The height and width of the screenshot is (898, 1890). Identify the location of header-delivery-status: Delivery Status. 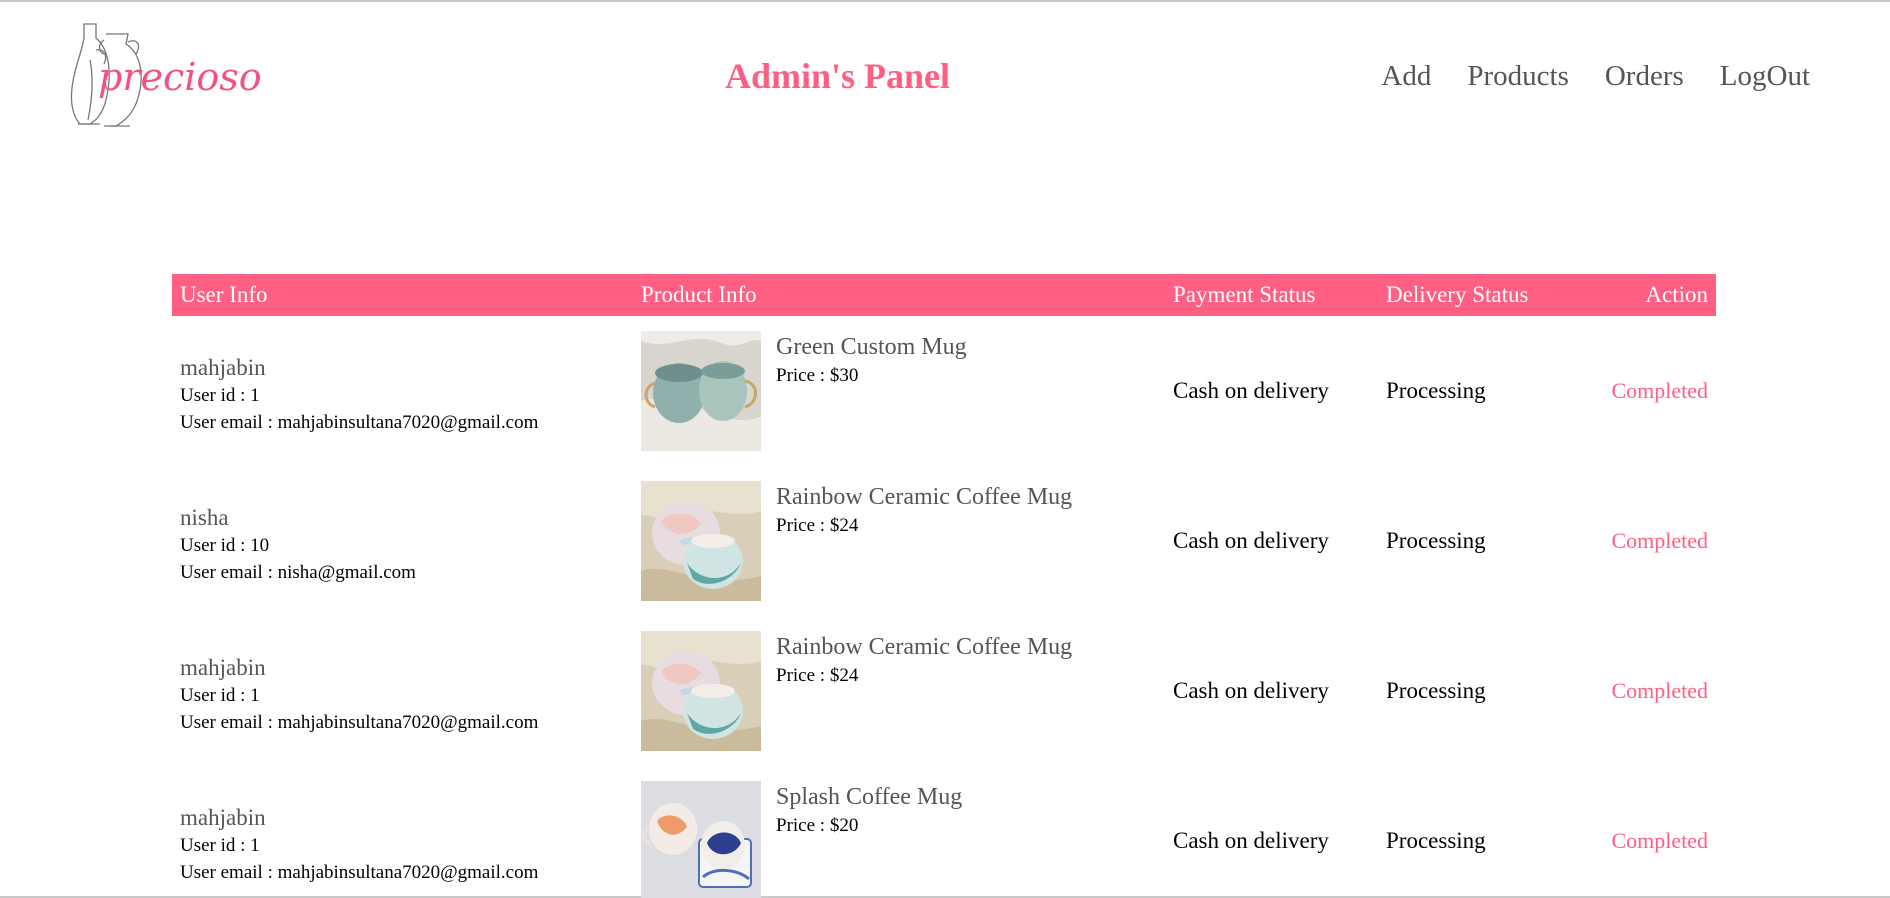
(1457, 294).